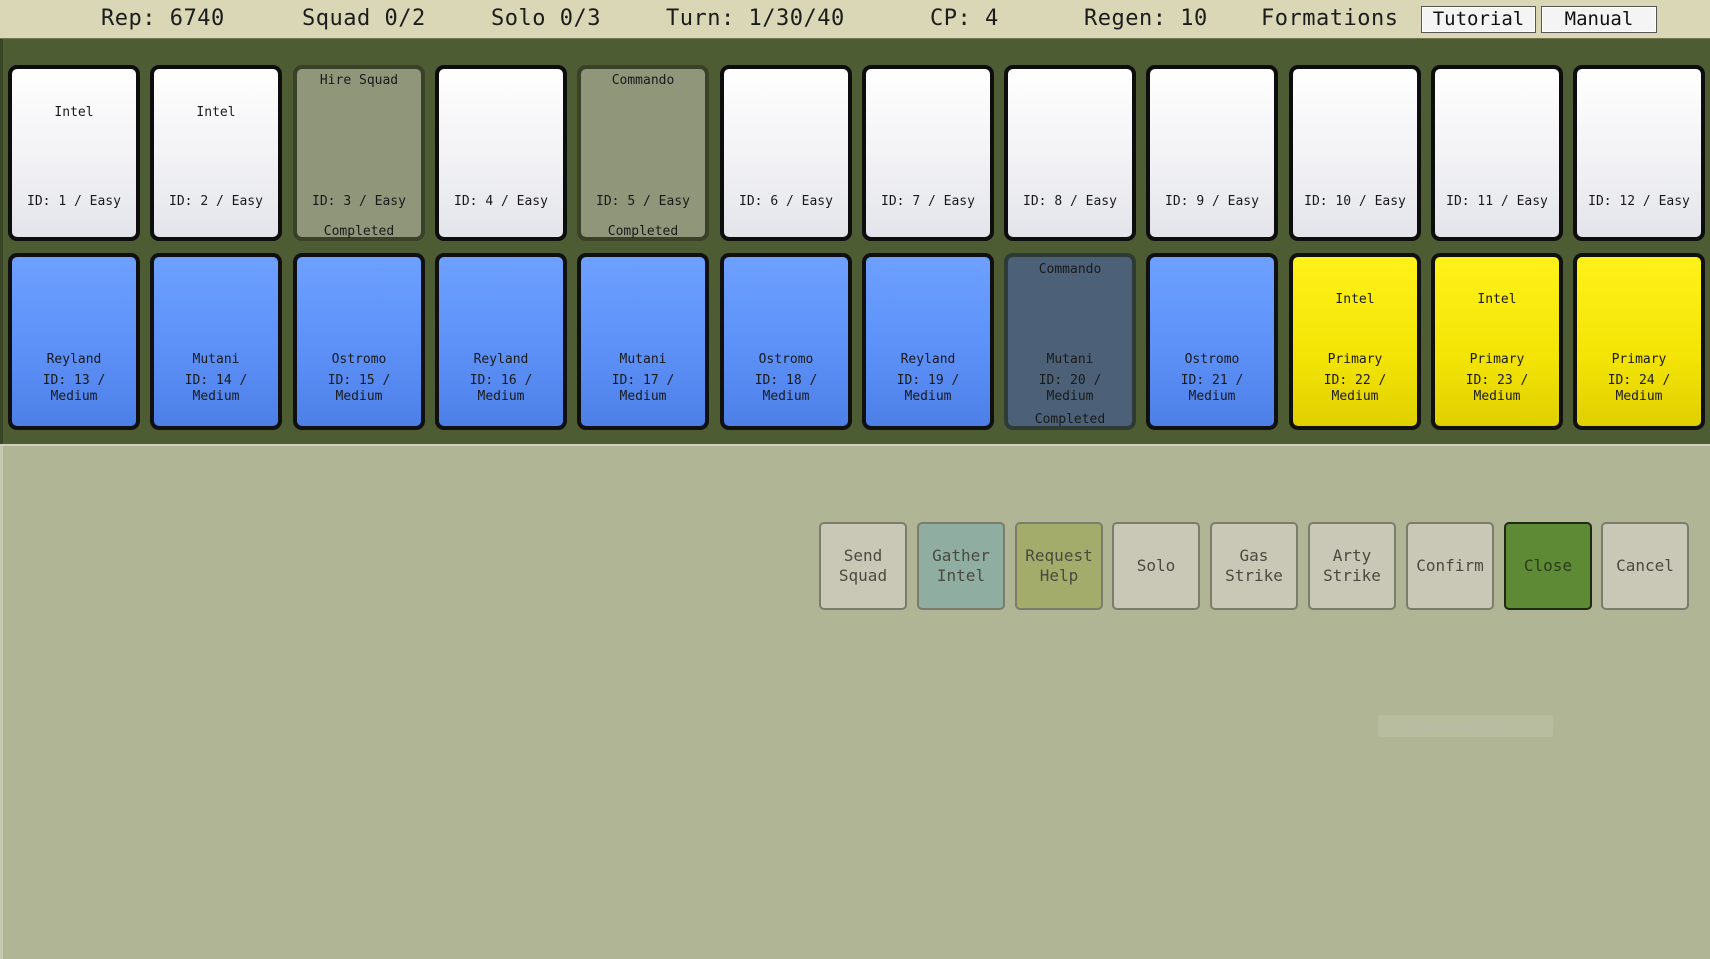  I want to click on close-button: Close, so click(1548, 566).